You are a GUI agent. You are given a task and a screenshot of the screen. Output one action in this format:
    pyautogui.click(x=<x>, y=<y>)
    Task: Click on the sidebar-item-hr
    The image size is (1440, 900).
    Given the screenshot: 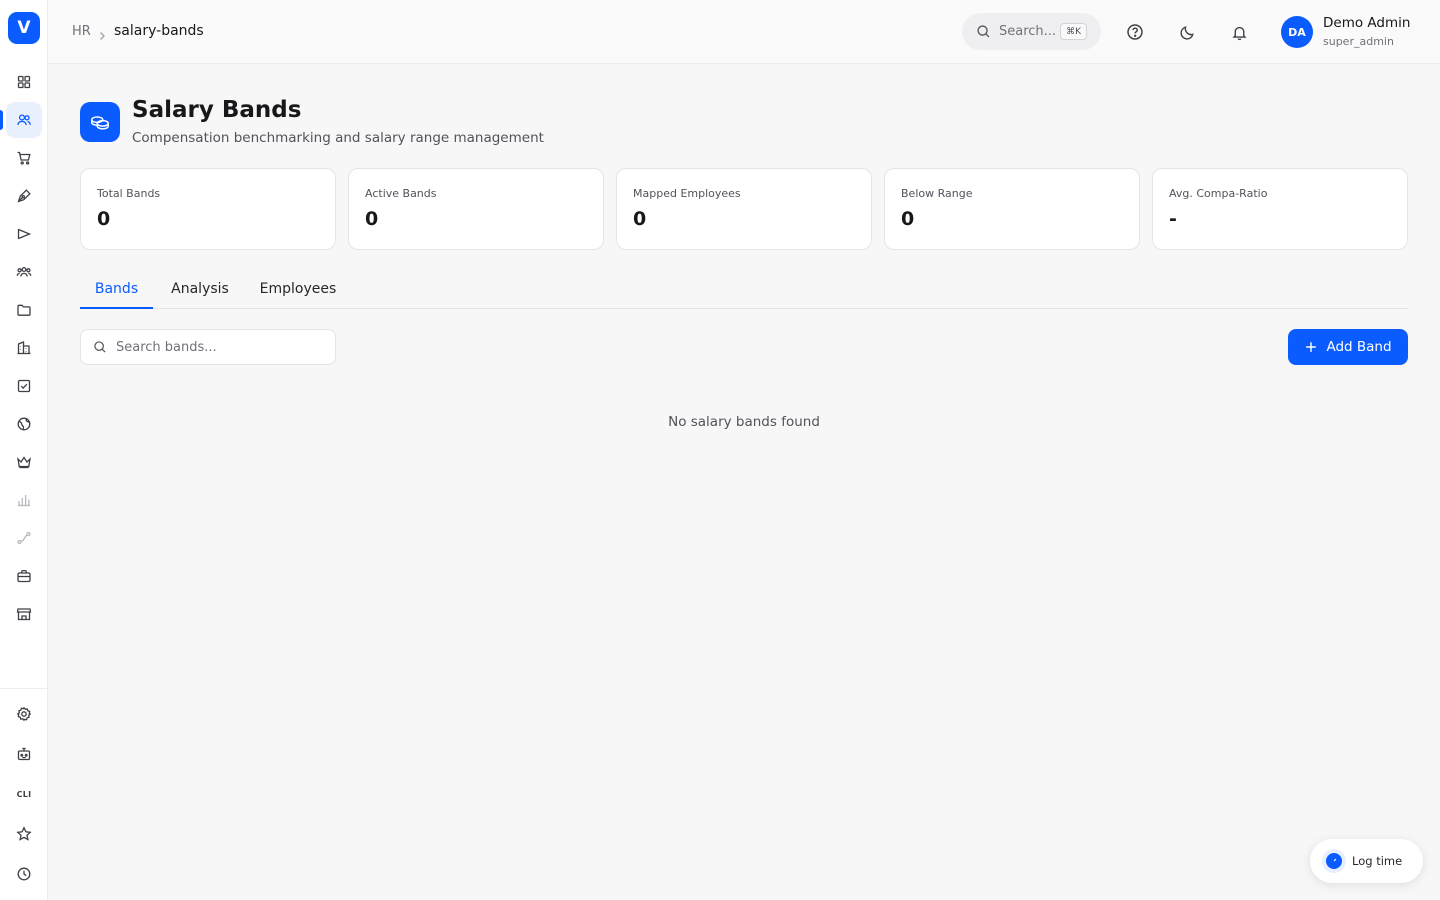 What is the action you would take?
    pyautogui.click(x=24, y=120)
    